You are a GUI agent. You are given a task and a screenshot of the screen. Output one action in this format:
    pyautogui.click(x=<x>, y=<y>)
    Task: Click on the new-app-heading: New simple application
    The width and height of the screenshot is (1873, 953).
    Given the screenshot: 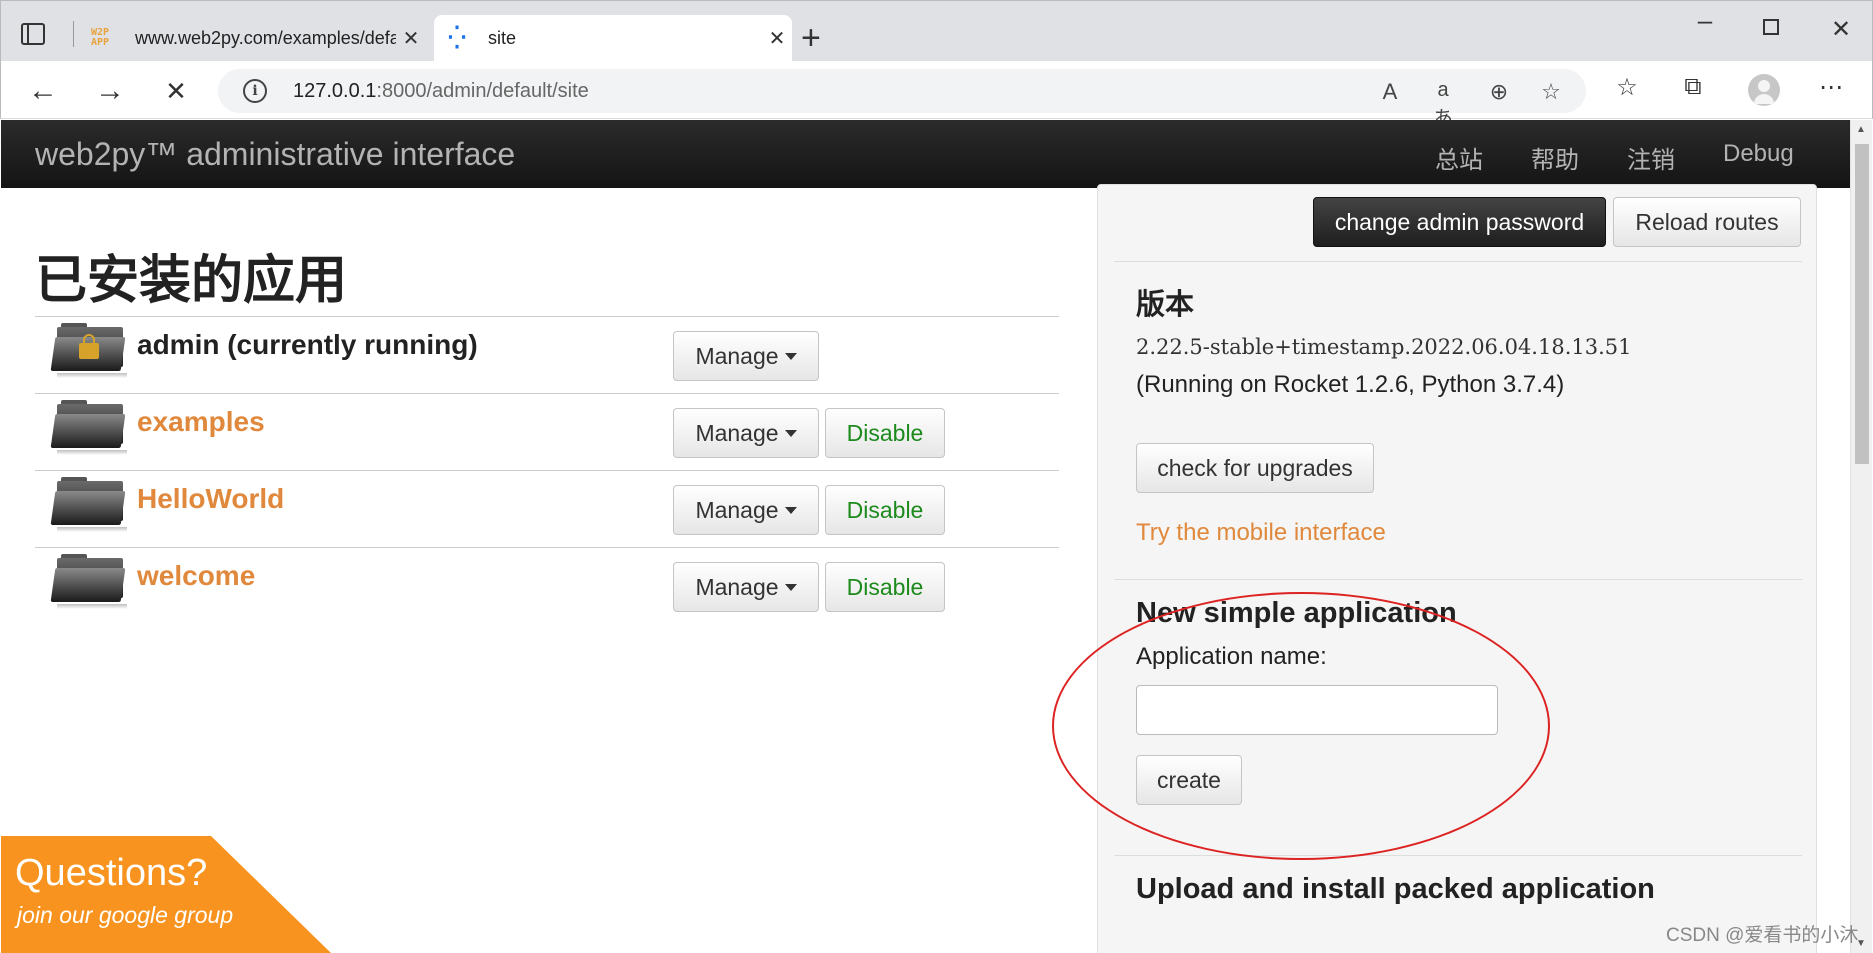 What is the action you would take?
    pyautogui.click(x=1296, y=613)
    